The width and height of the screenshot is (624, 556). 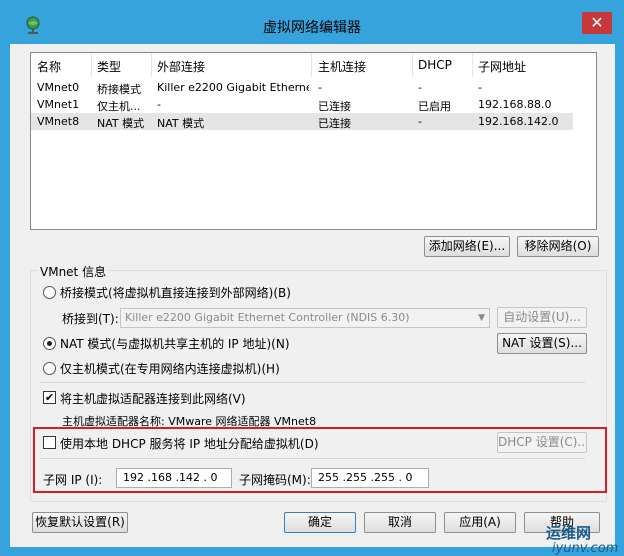 What do you see at coordinates (320, 87) in the screenshot?
I see `cell-host: -` at bounding box center [320, 87].